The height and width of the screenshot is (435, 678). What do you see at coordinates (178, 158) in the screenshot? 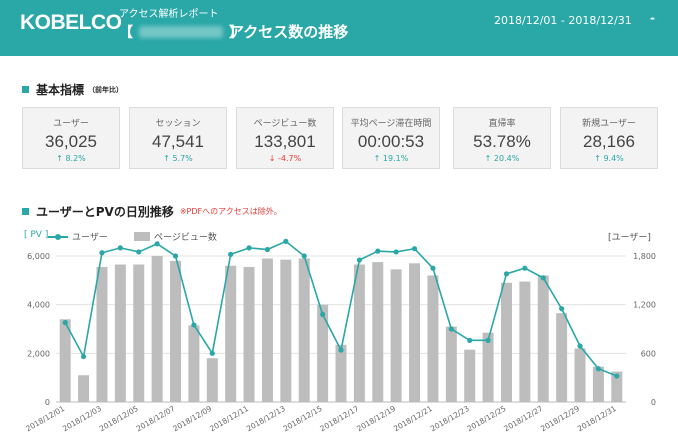
I see `kpi-change: ↑ 5.7%` at bounding box center [178, 158].